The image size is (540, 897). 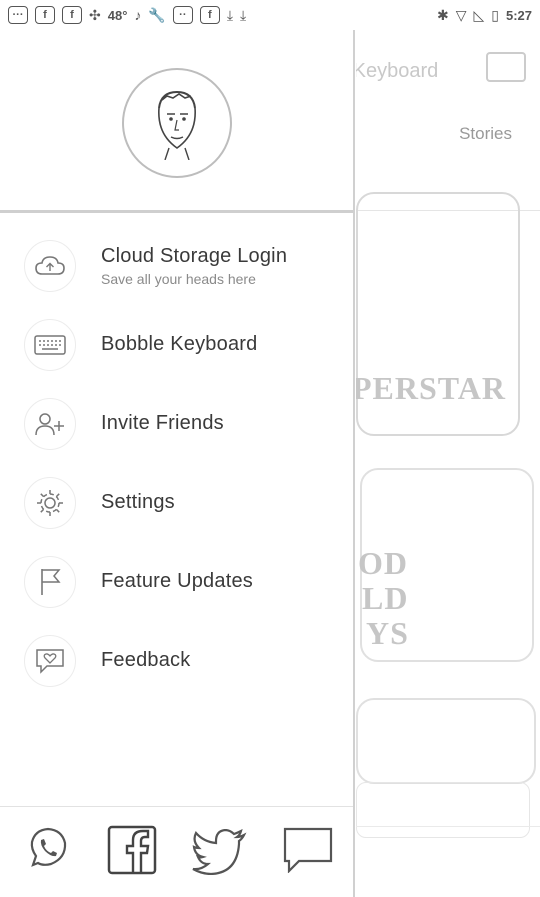 I want to click on background-title: e Keyboard, so click(x=397, y=71).